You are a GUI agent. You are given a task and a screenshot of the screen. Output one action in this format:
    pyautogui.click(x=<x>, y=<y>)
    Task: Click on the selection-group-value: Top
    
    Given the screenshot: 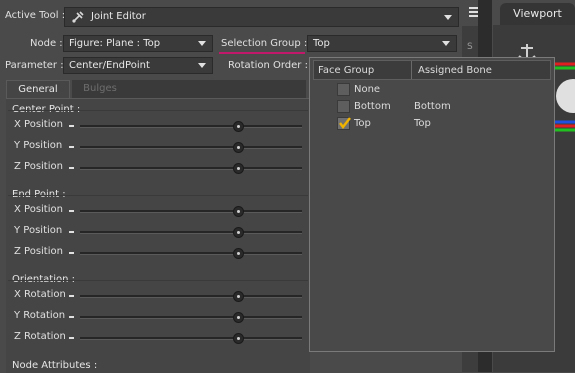 What is the action you would take?
    pyautogui.click(x=321, y=43)
    